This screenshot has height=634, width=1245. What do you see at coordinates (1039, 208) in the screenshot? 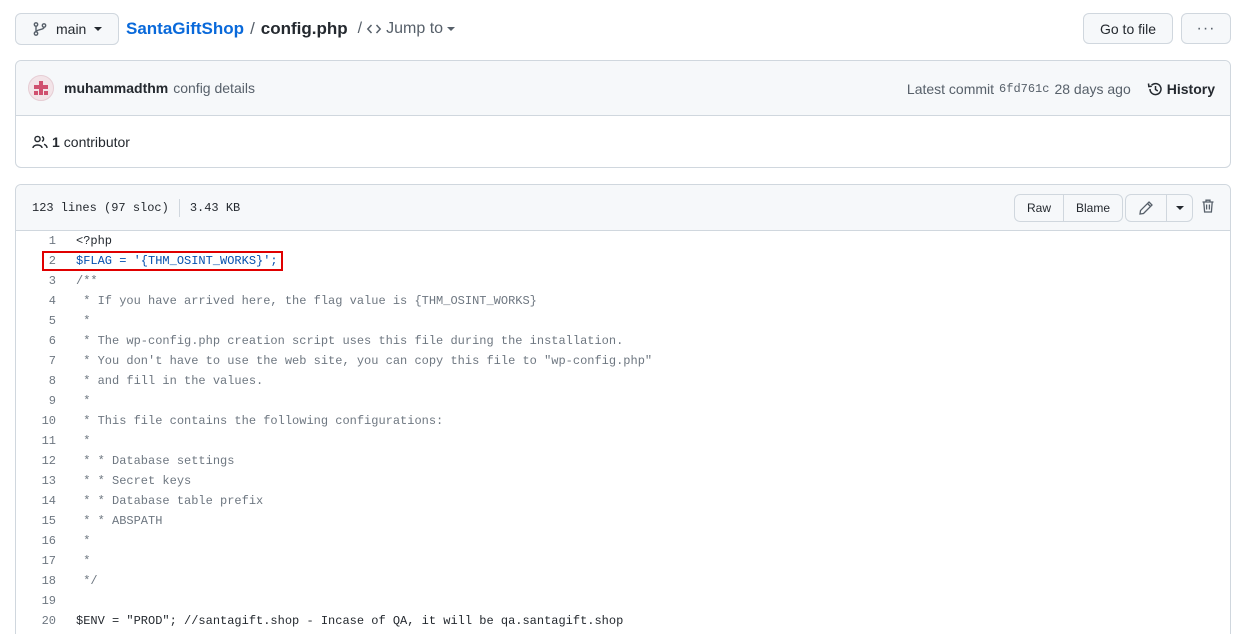
I see `raw-button: Raw` at bounding box center [1039, 208].